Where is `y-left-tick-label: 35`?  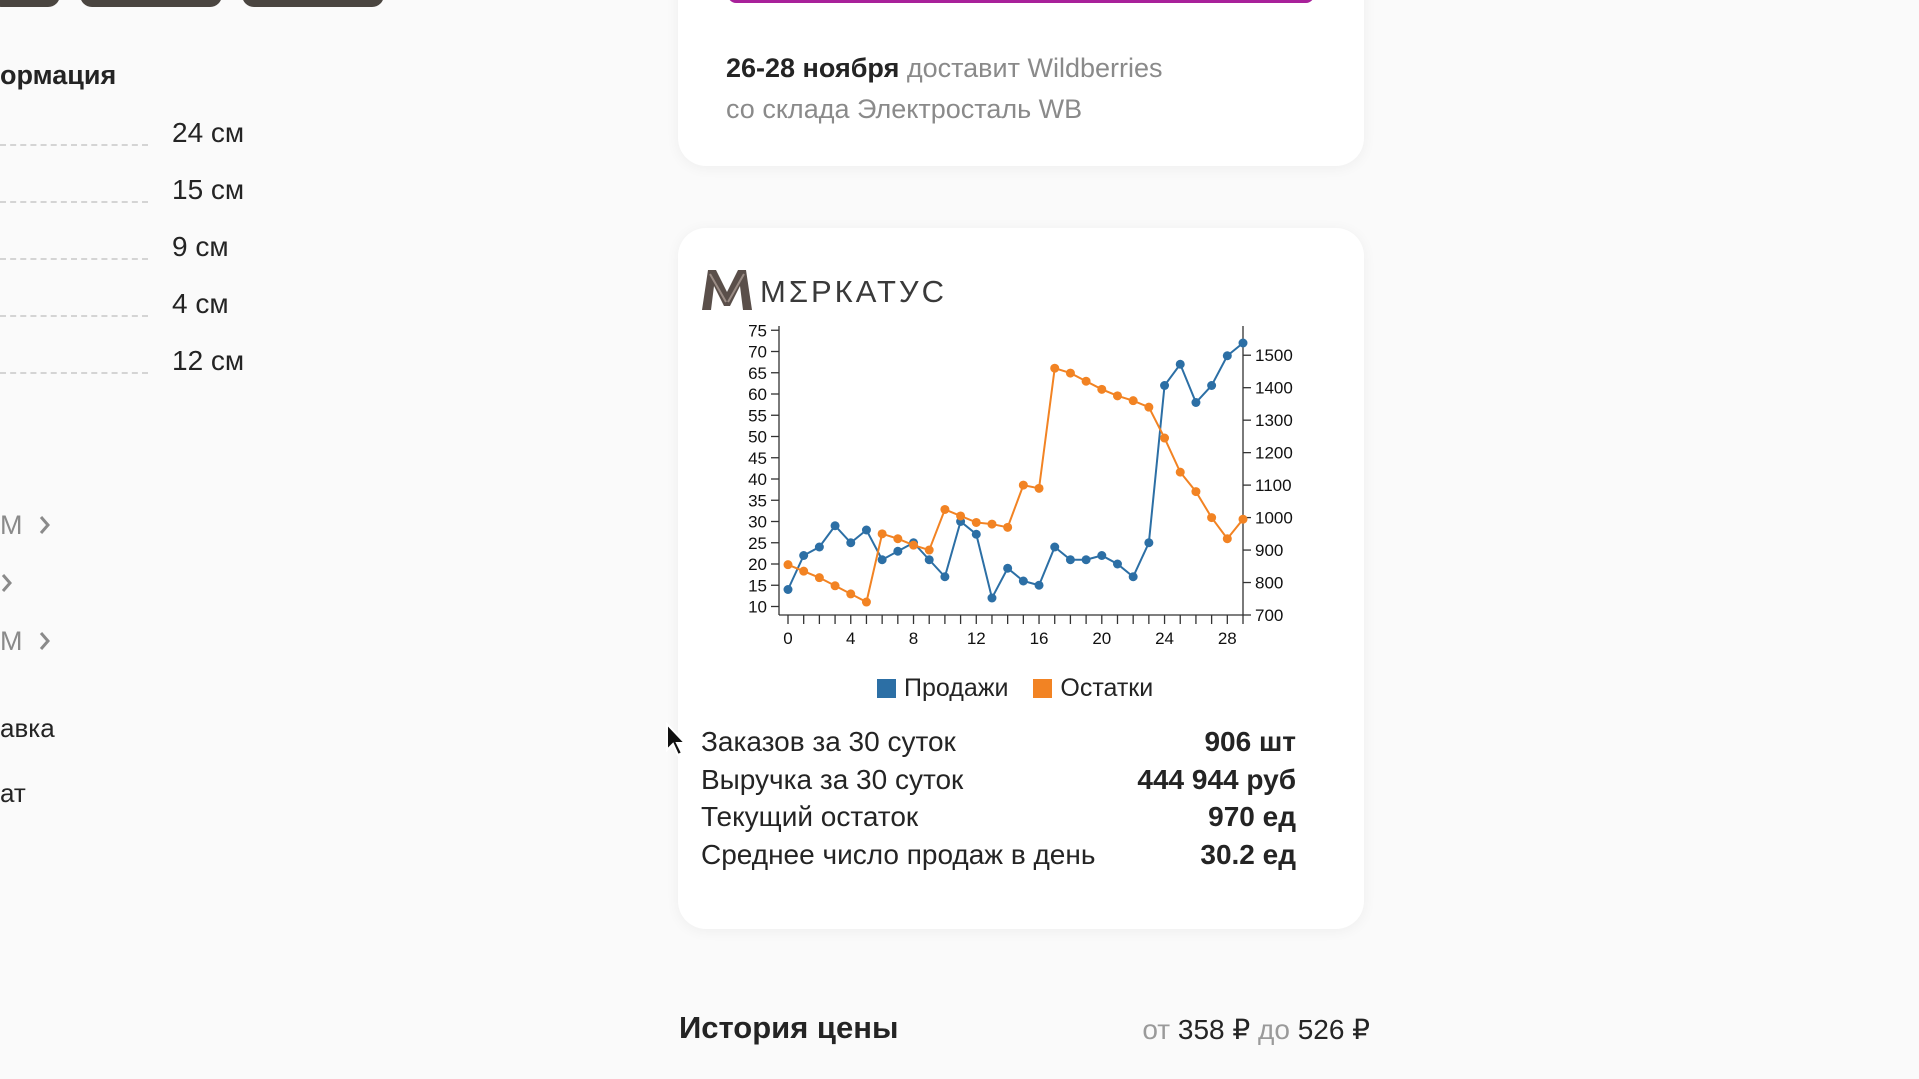
y-left-tick-label: 35 is located at coordinates (757, 500).